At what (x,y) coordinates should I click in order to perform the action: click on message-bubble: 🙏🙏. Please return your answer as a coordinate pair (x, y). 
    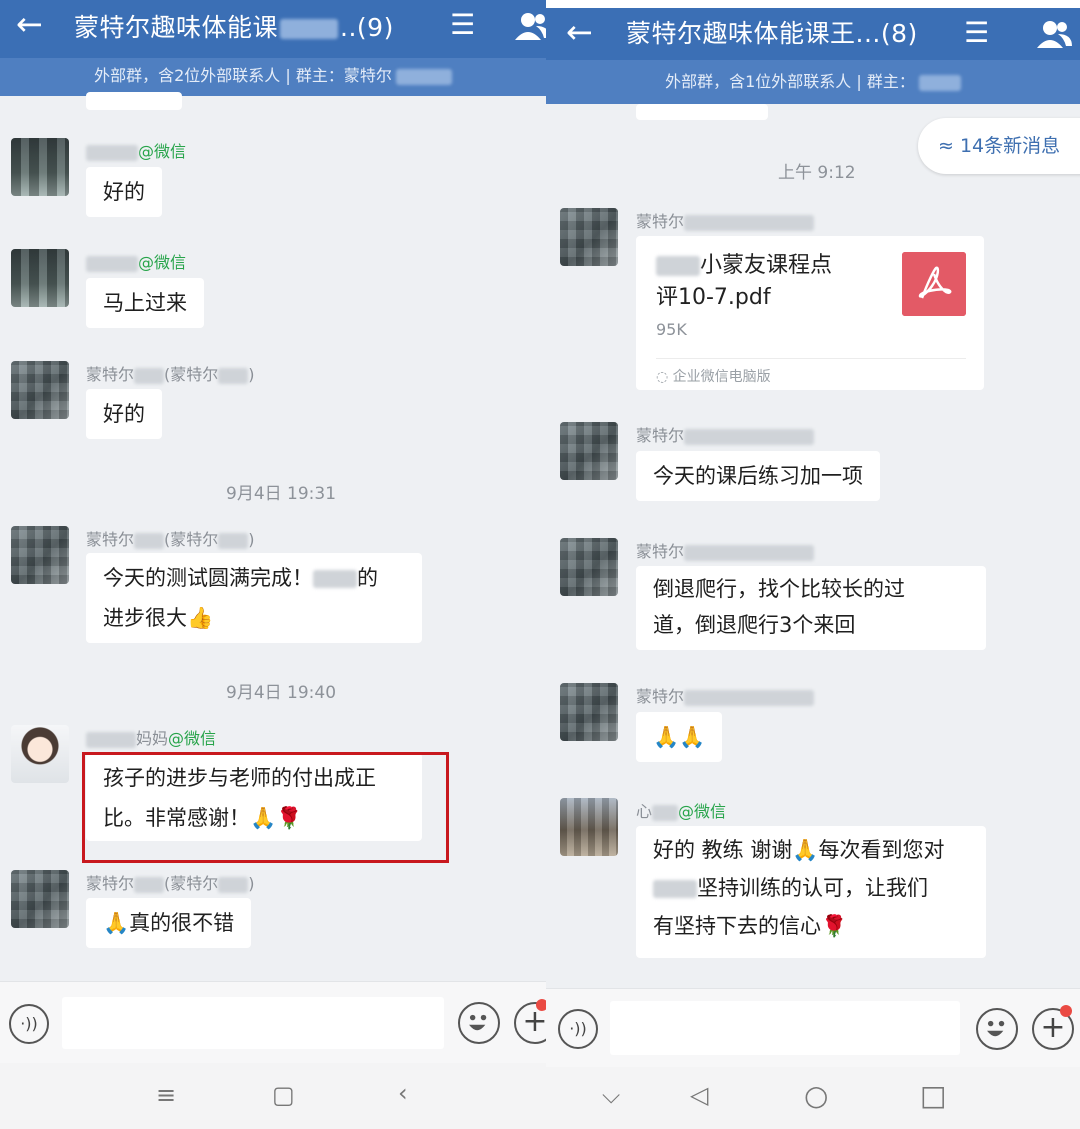
    Looking at the image, I should click on (679, 737).